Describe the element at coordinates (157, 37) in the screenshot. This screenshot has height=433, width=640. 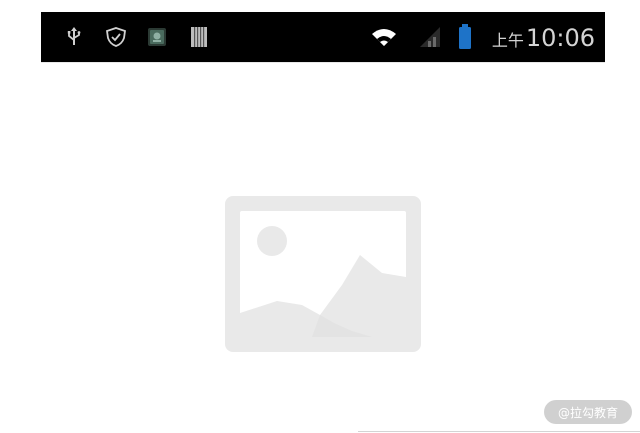
I see `app-icon` at that location.